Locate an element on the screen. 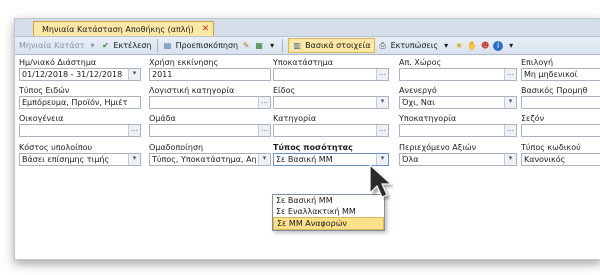 The image size is (600, 275). qty-type-value: Σε Βασική ΜΜ is located at coordinates (304, 159).